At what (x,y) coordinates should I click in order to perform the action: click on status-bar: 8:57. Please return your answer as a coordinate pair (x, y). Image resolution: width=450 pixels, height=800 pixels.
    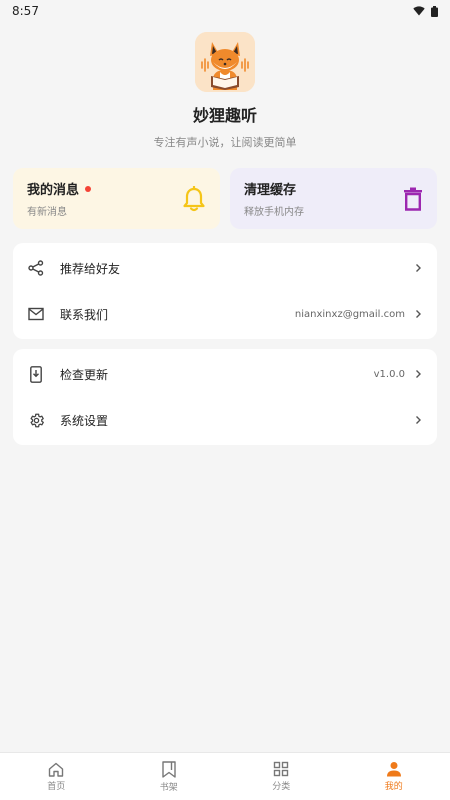
    Looking at the image, I should click on (225, 11).